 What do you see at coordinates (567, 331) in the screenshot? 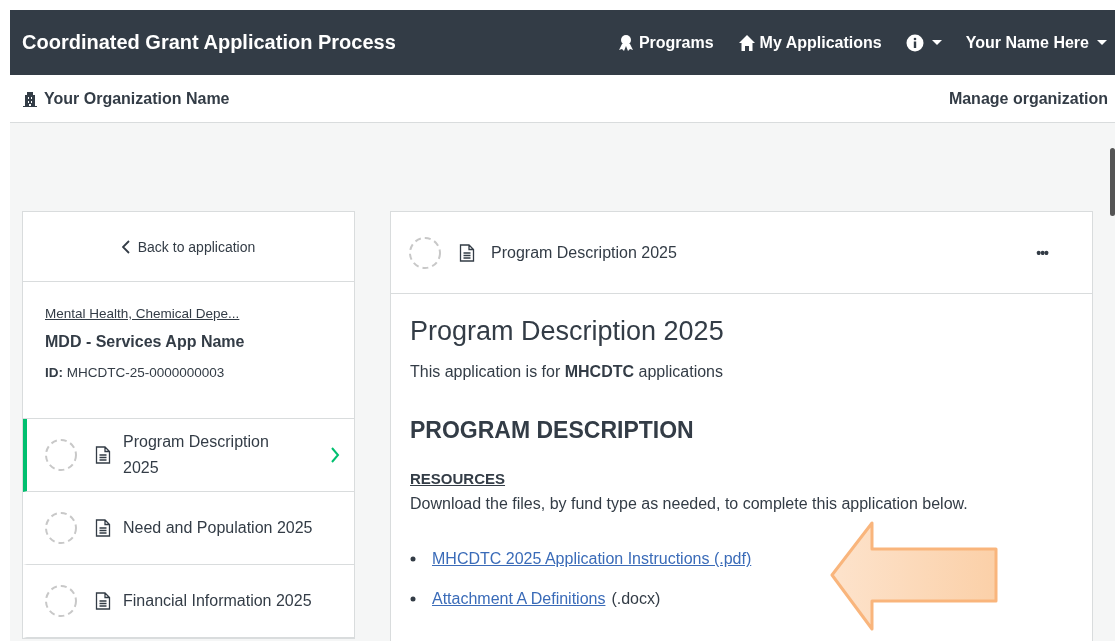
I see `page-heading: Program Description 2025` at bounding box center [567, 331].